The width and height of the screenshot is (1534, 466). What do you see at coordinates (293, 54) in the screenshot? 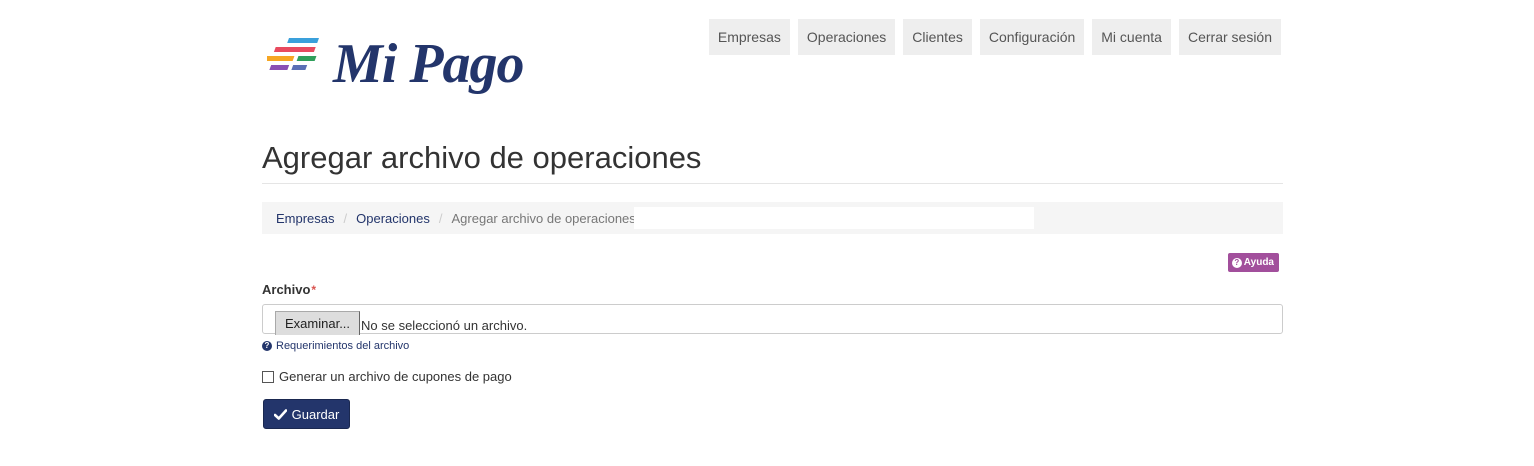
I see `logo-stripes-icon` at bounding box center [293, 54].